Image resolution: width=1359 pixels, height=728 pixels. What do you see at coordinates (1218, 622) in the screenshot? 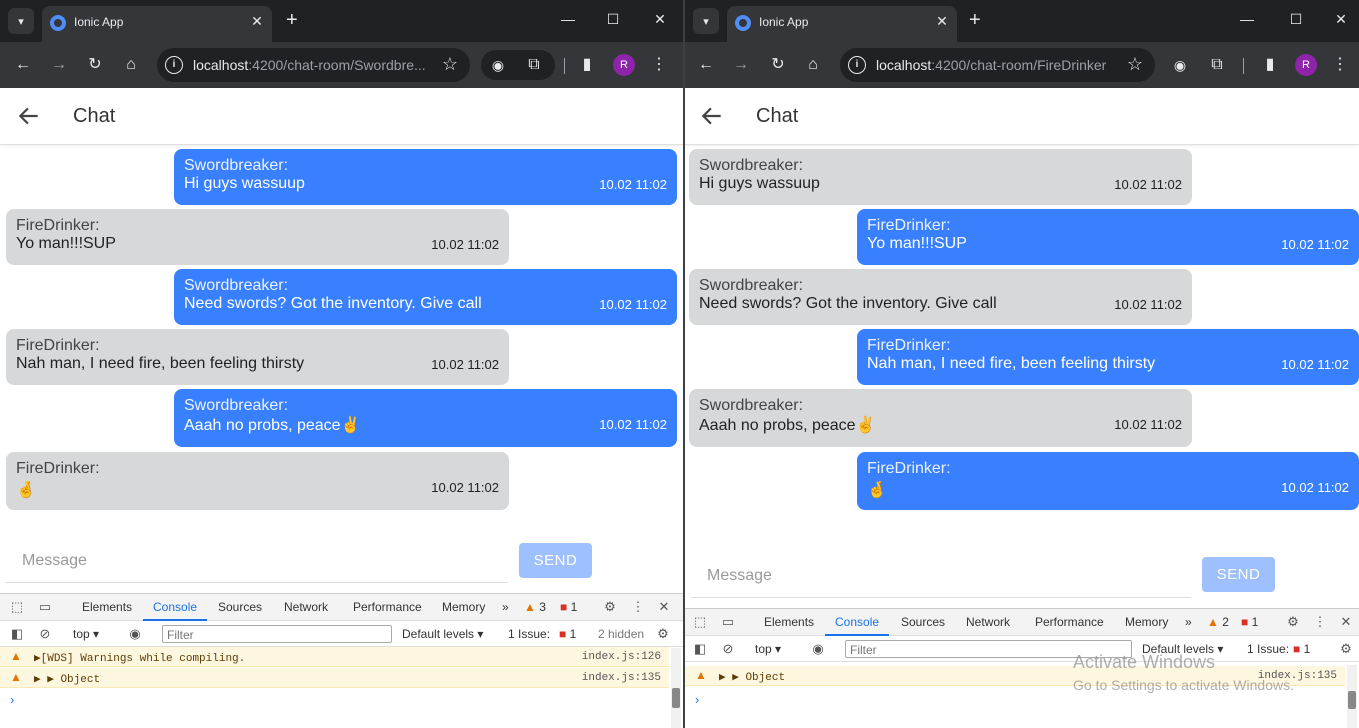
I see `warning-count-badge: ▲ 2` at bounding box center [1218, 622].